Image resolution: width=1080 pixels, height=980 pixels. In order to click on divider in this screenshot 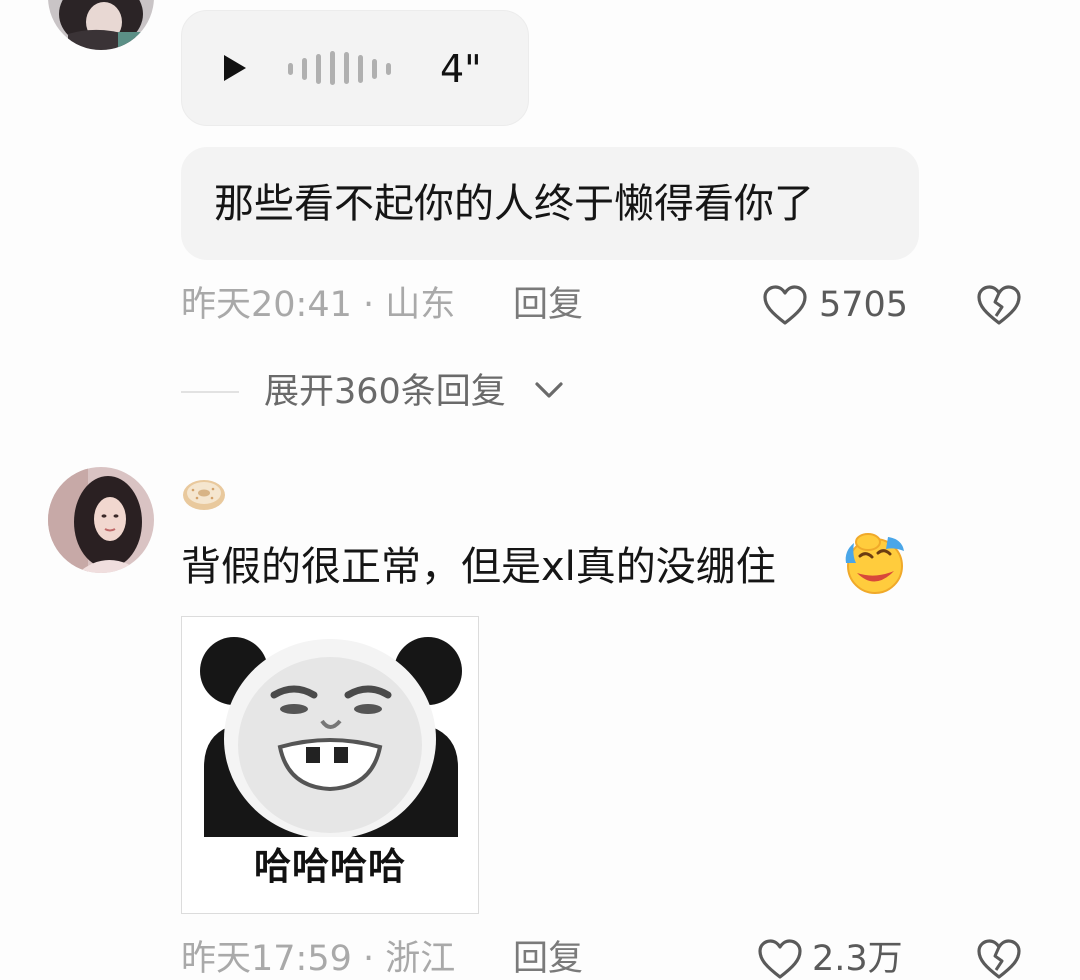, I will do `click(210, 392)`.